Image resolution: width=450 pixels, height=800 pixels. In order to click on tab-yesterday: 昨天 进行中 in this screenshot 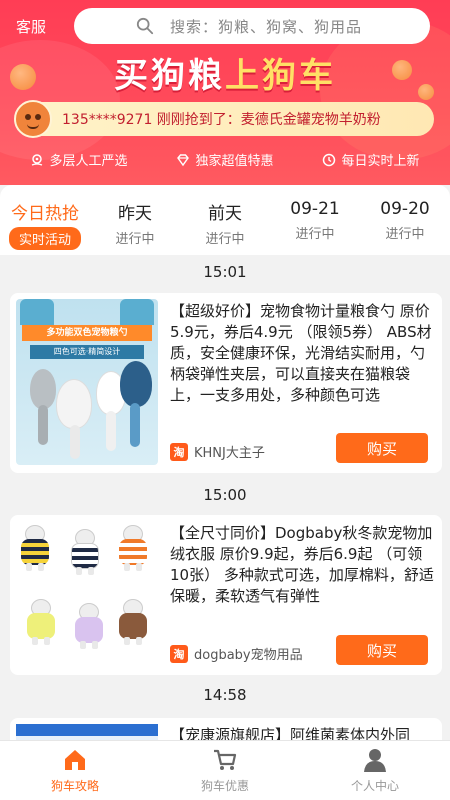, I will do `click(135, 220)`.